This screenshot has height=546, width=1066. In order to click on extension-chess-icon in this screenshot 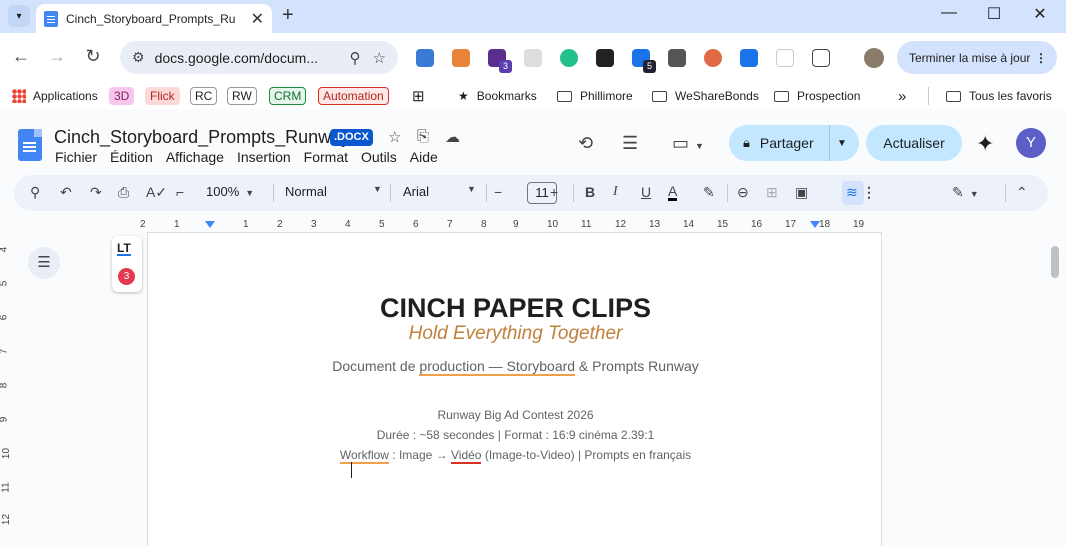, I will do `click(461, 58)`.